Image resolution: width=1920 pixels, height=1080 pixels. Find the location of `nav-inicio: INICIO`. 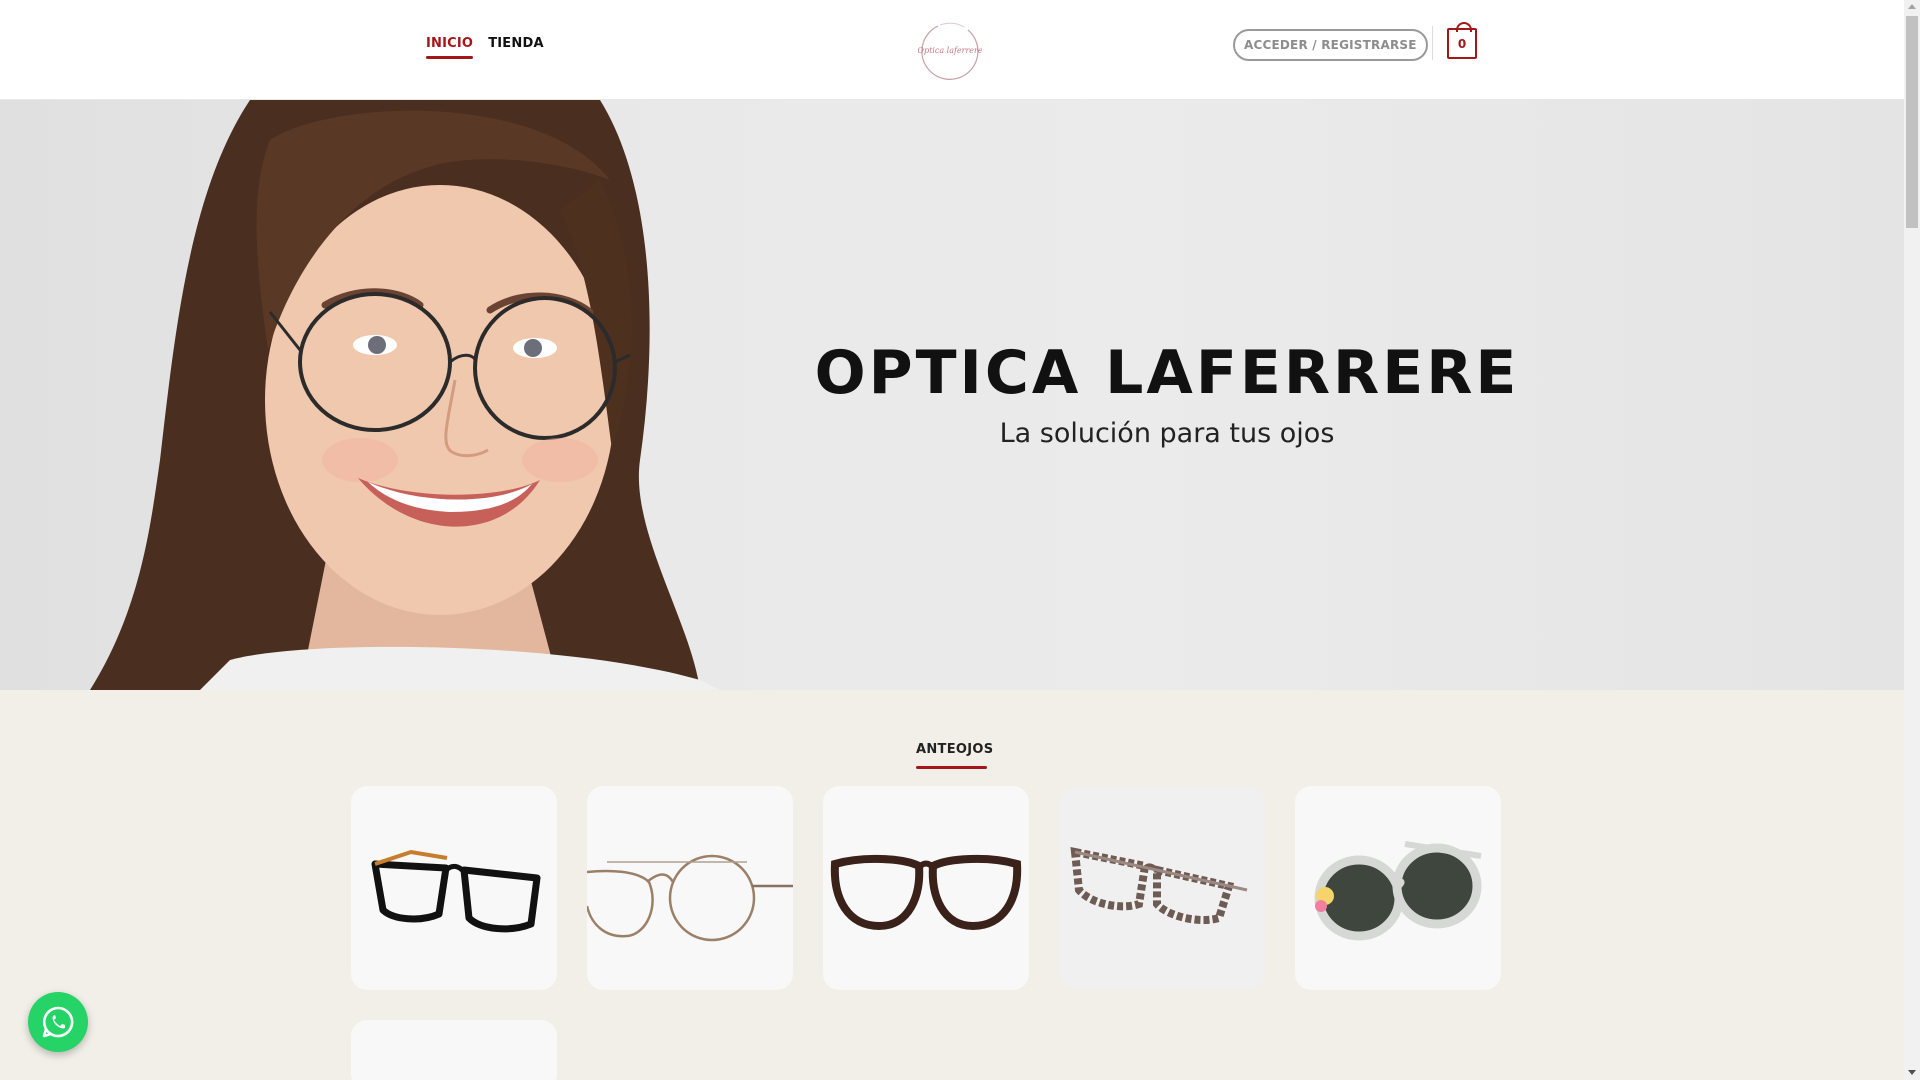

nav-inicio: INICIO is located at coordinates (450, 47).